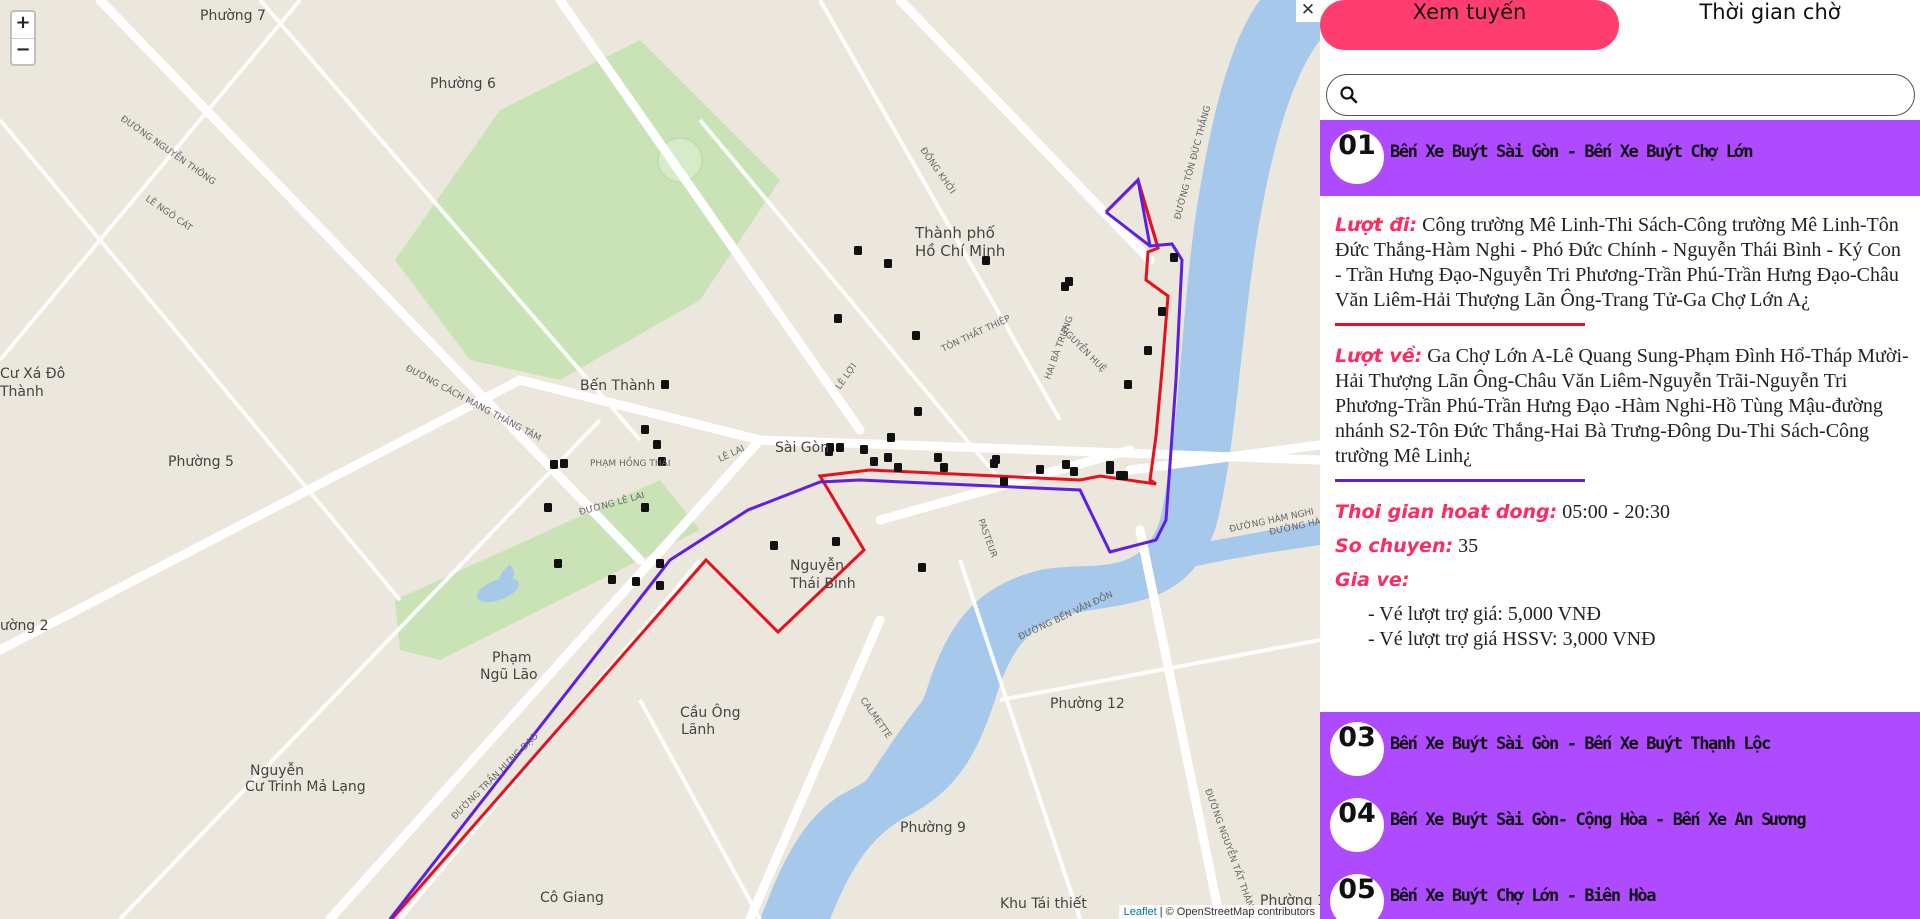  Describe the element at coordinates (1484, 614) in the screenshot. I see `fare-item: - Vé lượt trợ giá: 5,000 VNĐ` at that location.